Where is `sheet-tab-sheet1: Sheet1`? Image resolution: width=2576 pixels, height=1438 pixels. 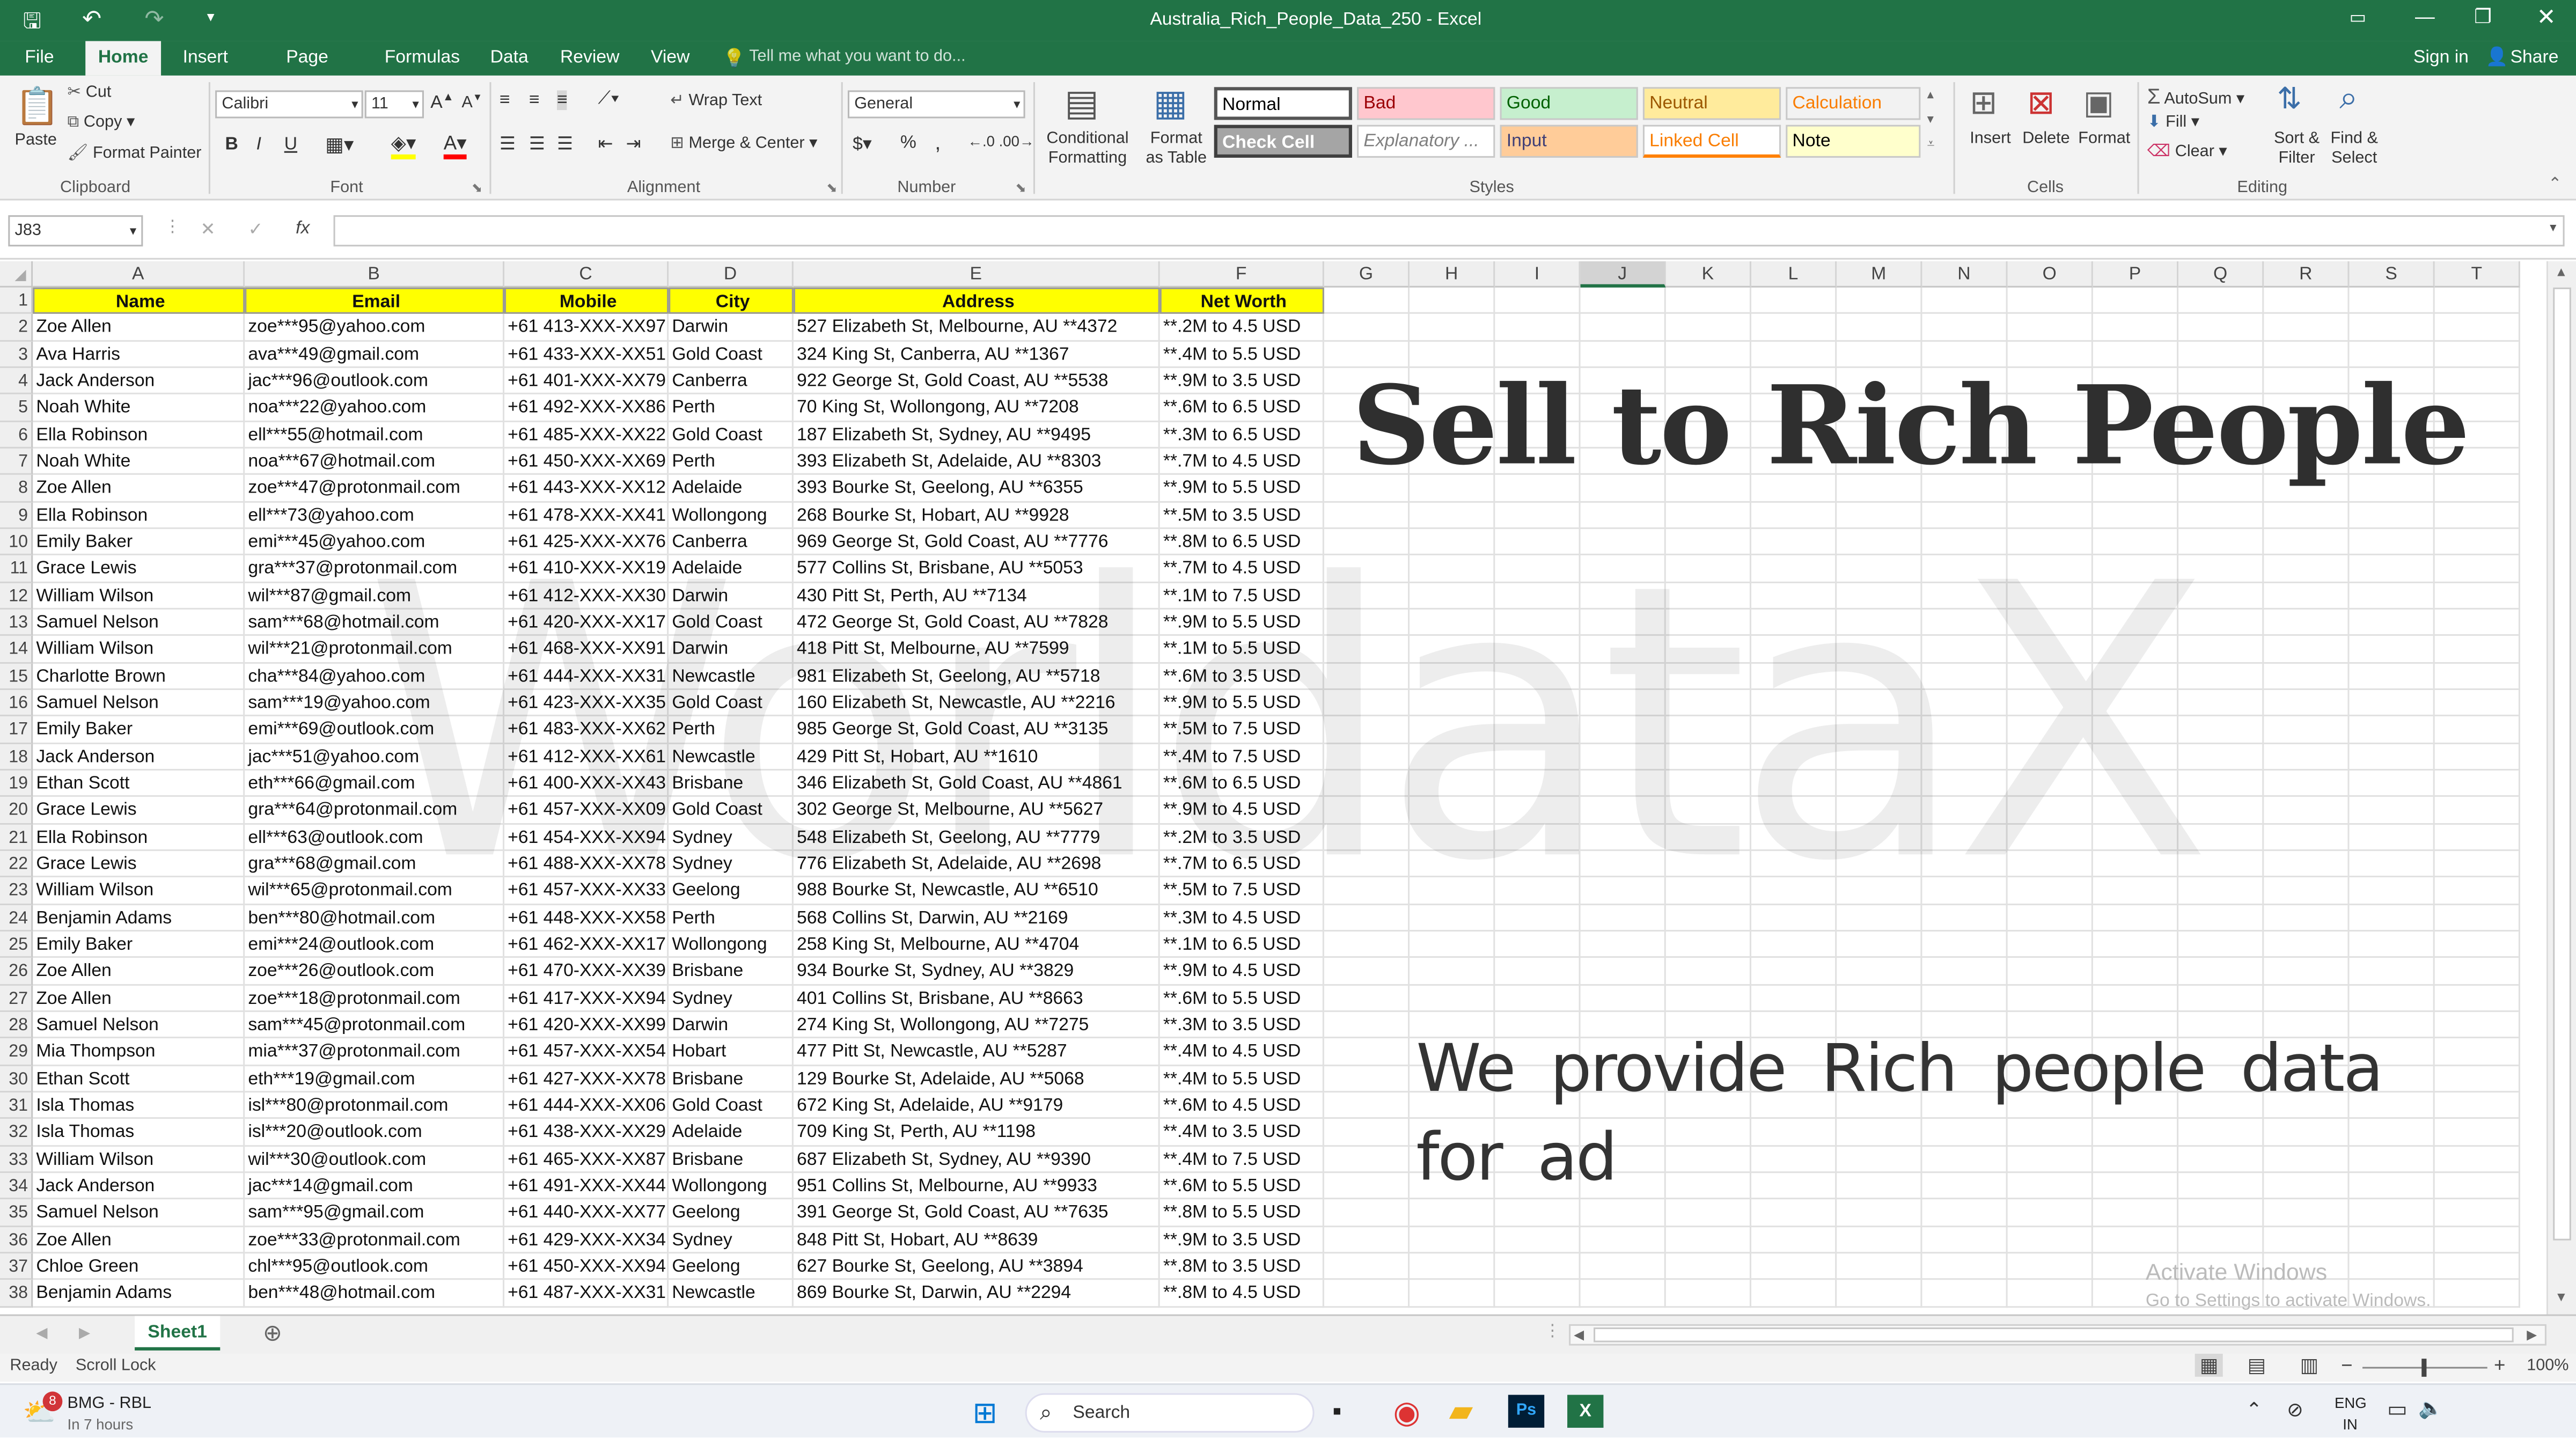
sheet-tab-sheet1: Sheet1 is located at coordinates (178, 1333).